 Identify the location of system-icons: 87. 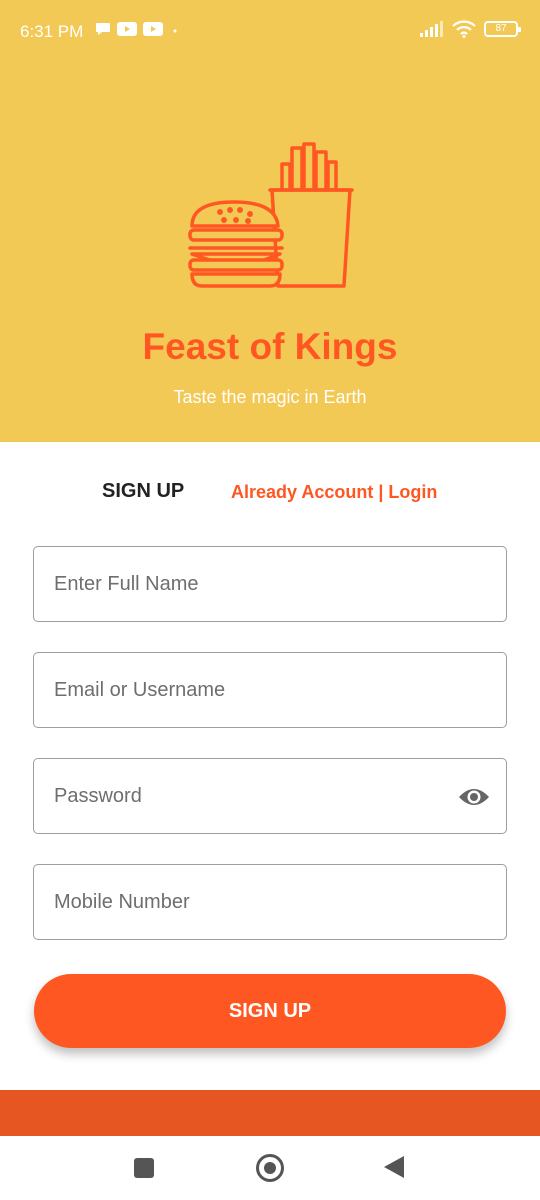
(470, 29).